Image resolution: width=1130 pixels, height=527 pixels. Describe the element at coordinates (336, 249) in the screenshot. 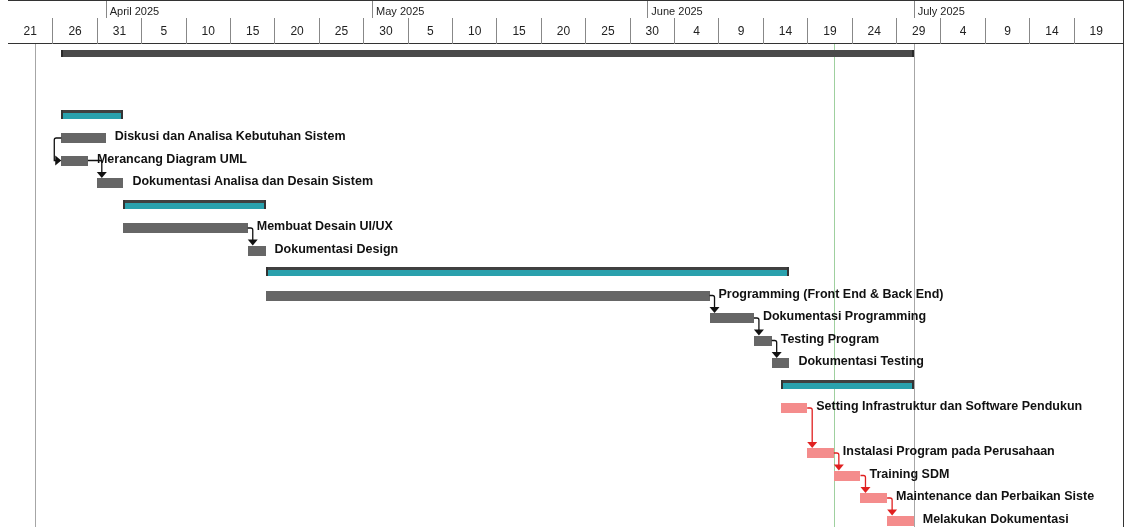

I see `task-label: Dokumentasi Design` at that location.